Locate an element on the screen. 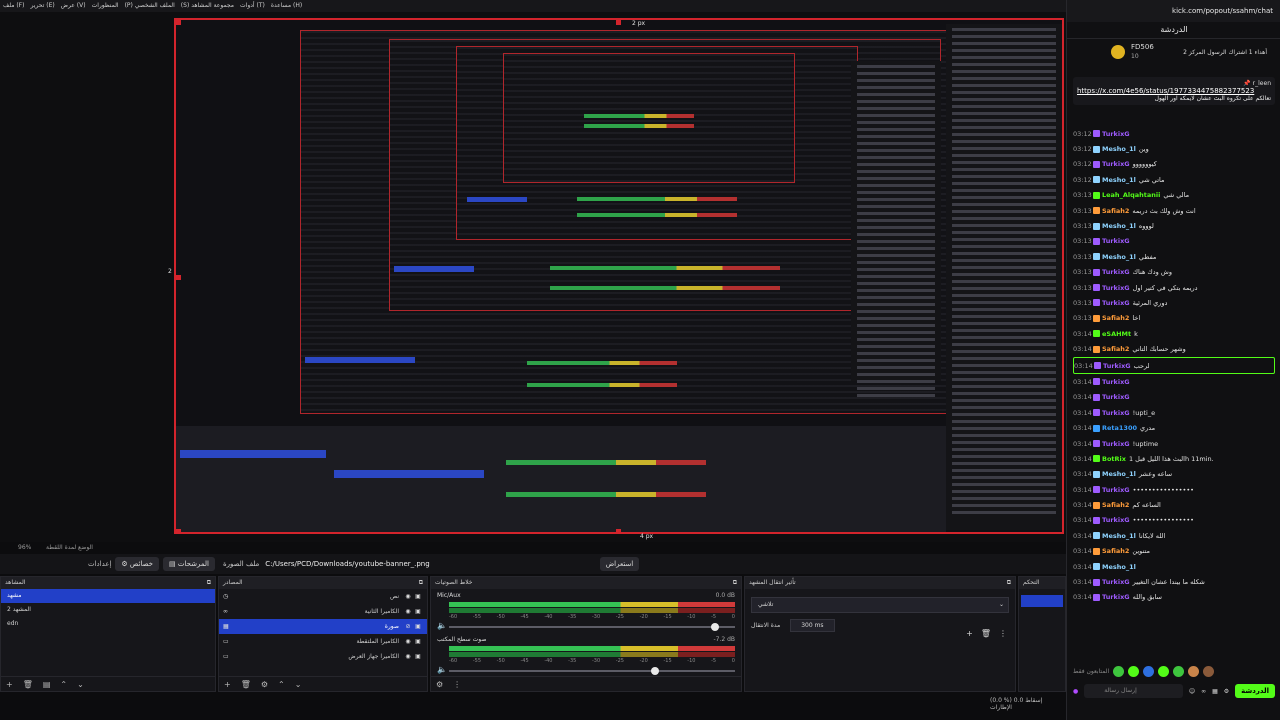 This screenshot has height=720, width=1280. chat-message: 03:14 Mesho_1l الله لايكانا is located at coordinates (1174, 535).